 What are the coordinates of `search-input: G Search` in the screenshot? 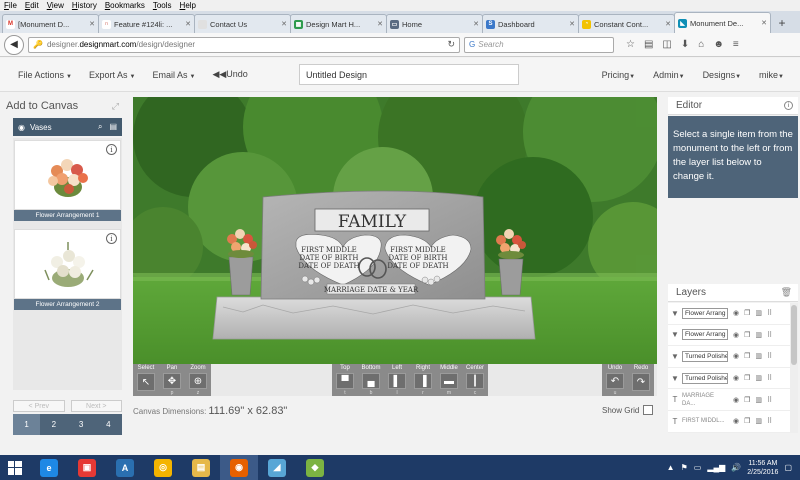 It's located at (539, 44).